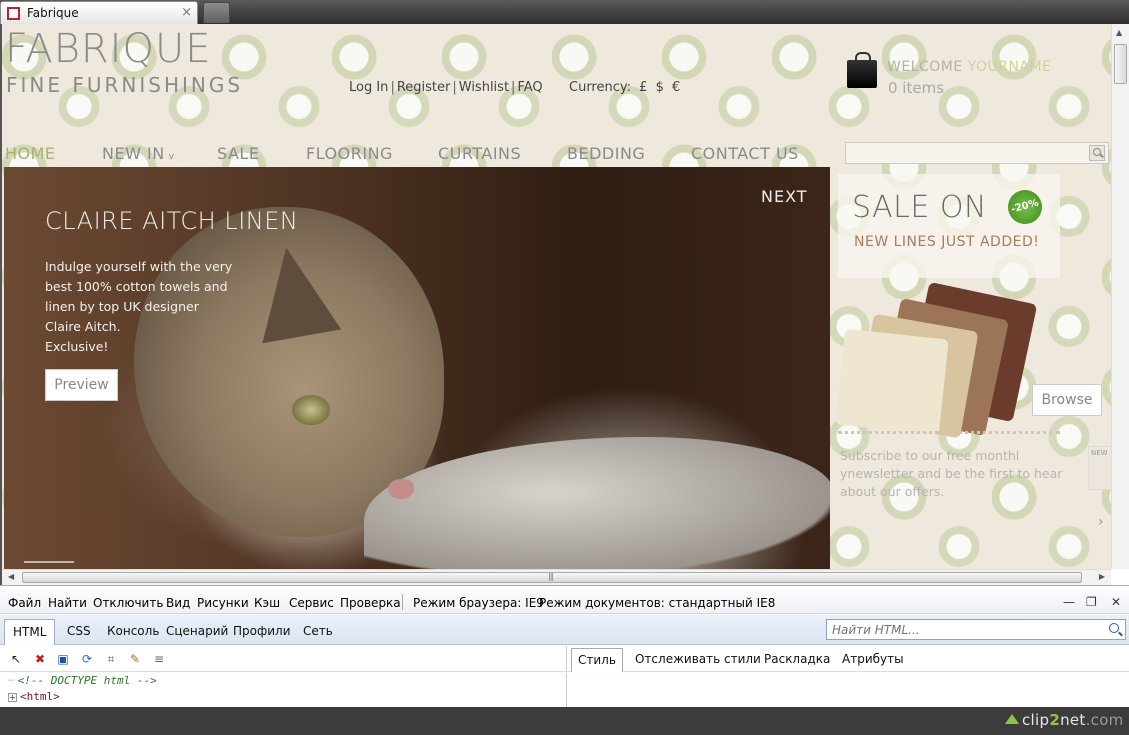 Image resolution: width=1129 pixels, height=735 pixels. Describe the element at coordinates (529, 87) in the screenshot. I see `faq-link: FAQ` at that location.